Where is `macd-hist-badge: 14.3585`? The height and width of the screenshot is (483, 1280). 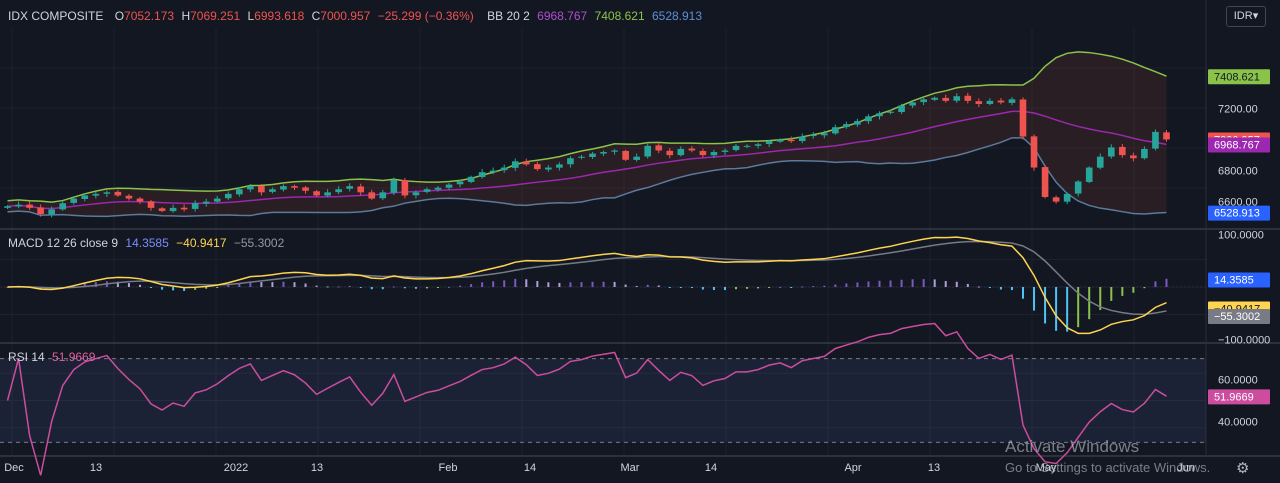
macd-hist-badge: 14.3585 is located at coordinates (1239, 280).